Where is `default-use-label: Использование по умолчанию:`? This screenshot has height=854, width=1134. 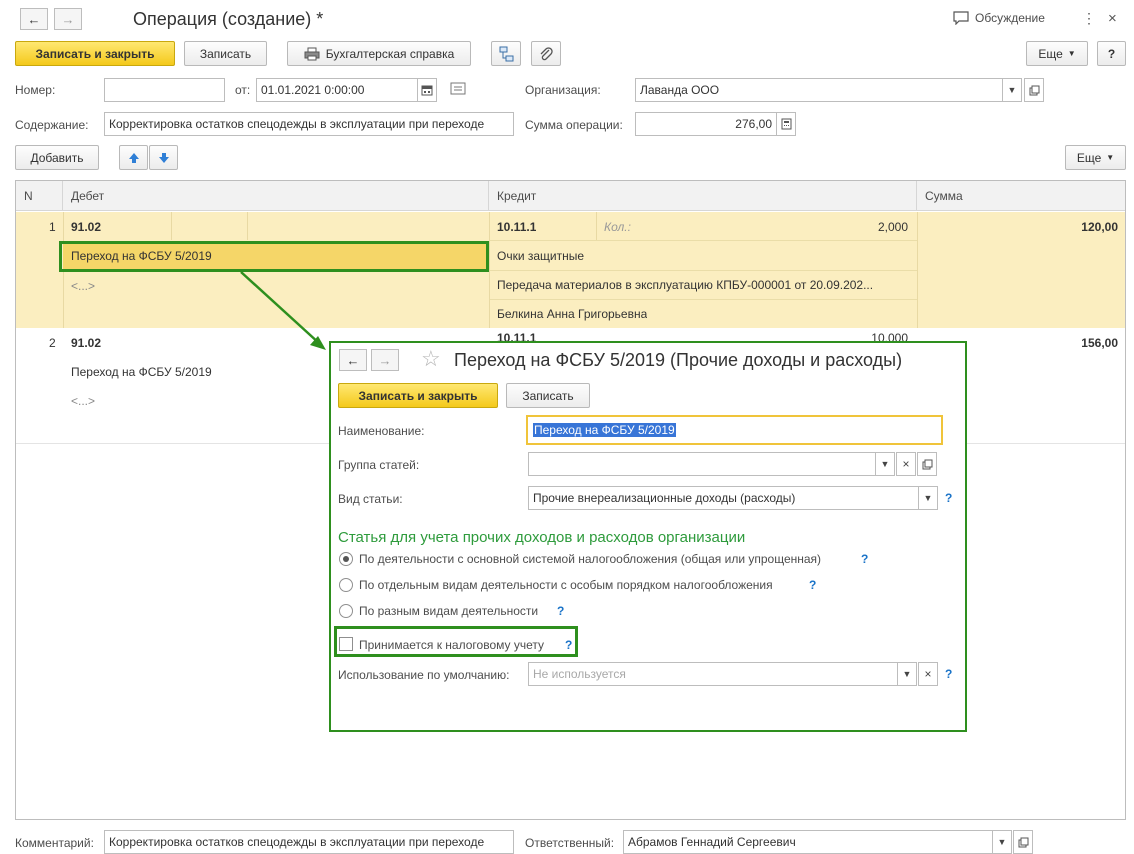 default-use-label: Использование по умолчанию: is located at coordinates (424, 675).